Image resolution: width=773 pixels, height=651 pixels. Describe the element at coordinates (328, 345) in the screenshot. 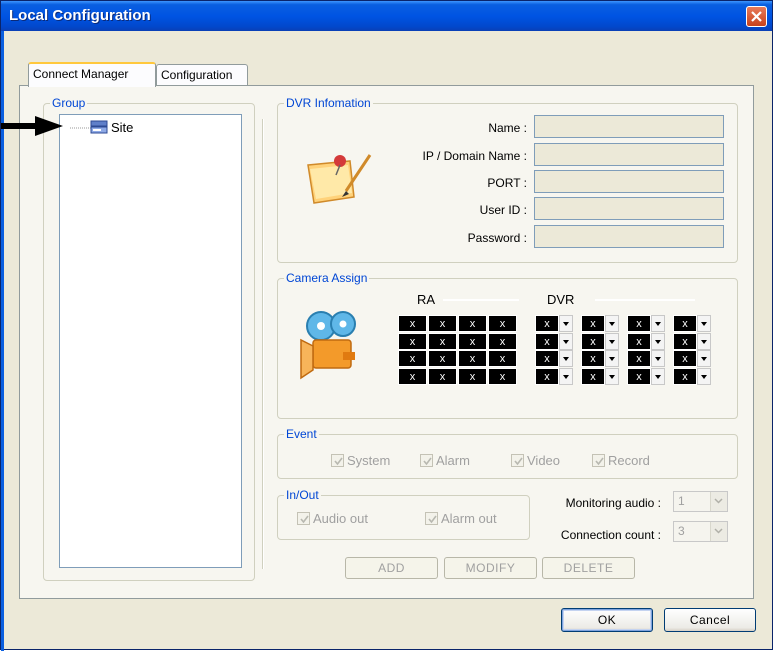

I see `camera-icon` at that location.